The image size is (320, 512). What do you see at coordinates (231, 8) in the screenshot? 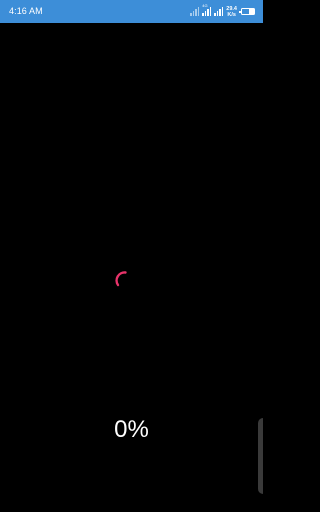
I see `network-speed-value: 29.4` at bounding box center [231, 8].